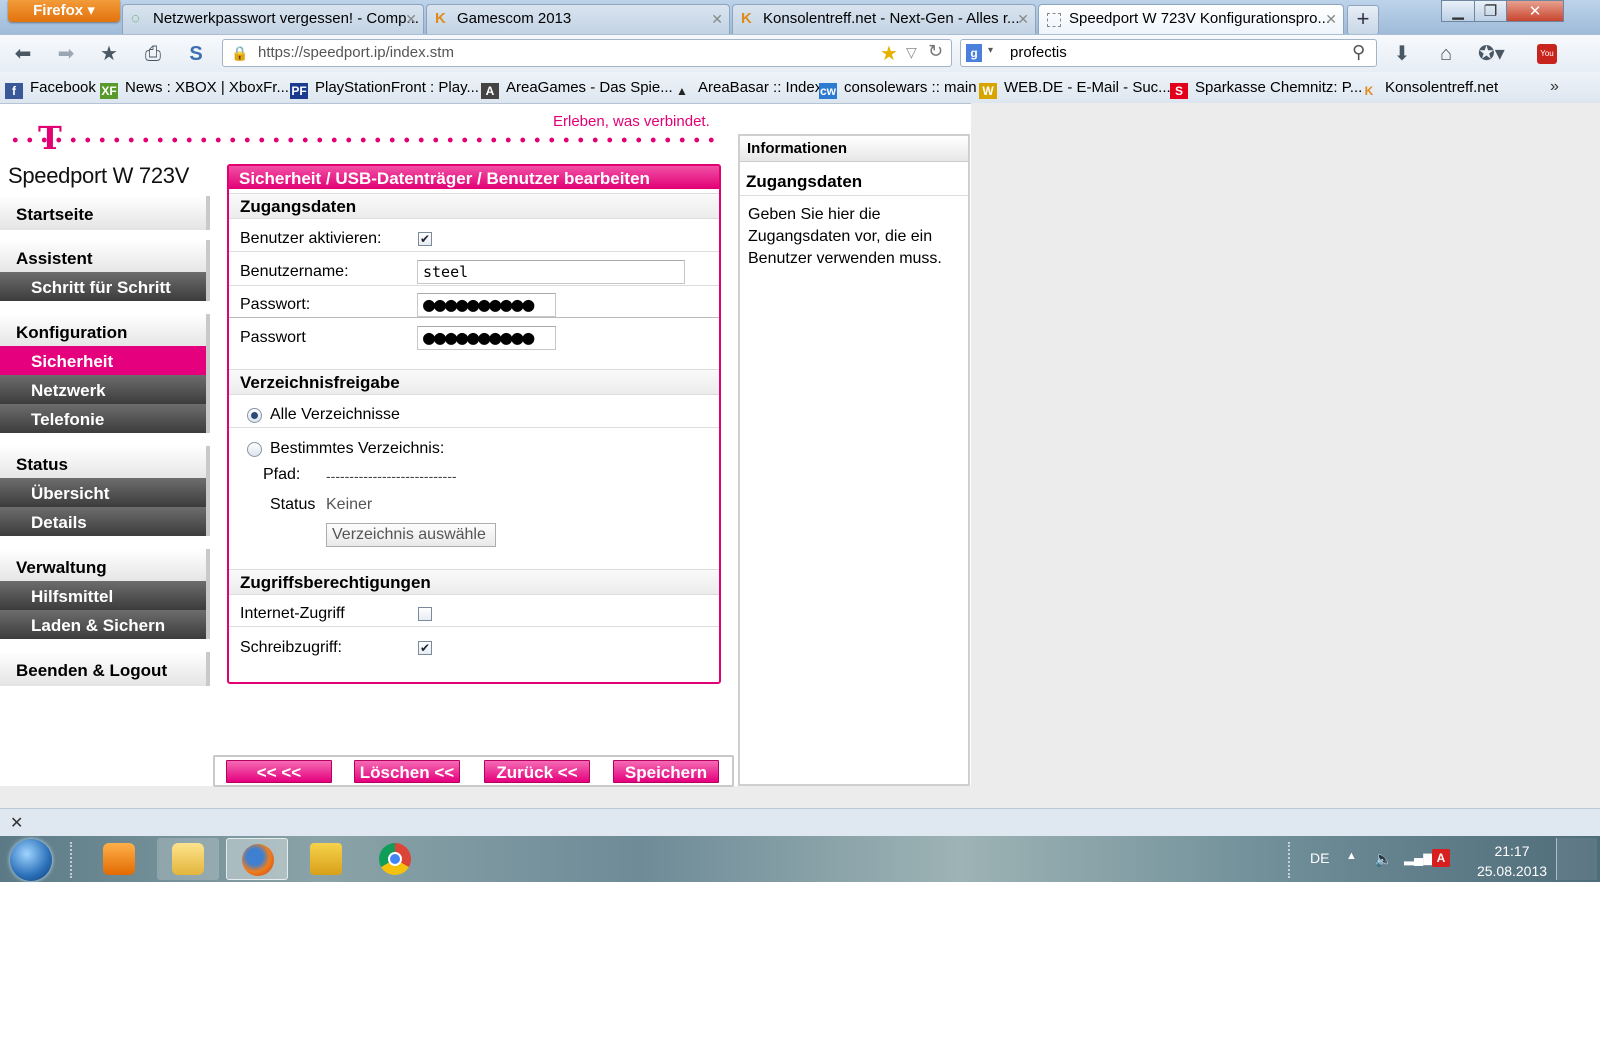 The image size is (1600, 1037). I want to click on bookmark-konsolentreff: K Konsolentreff.net, so click(1429, 89).